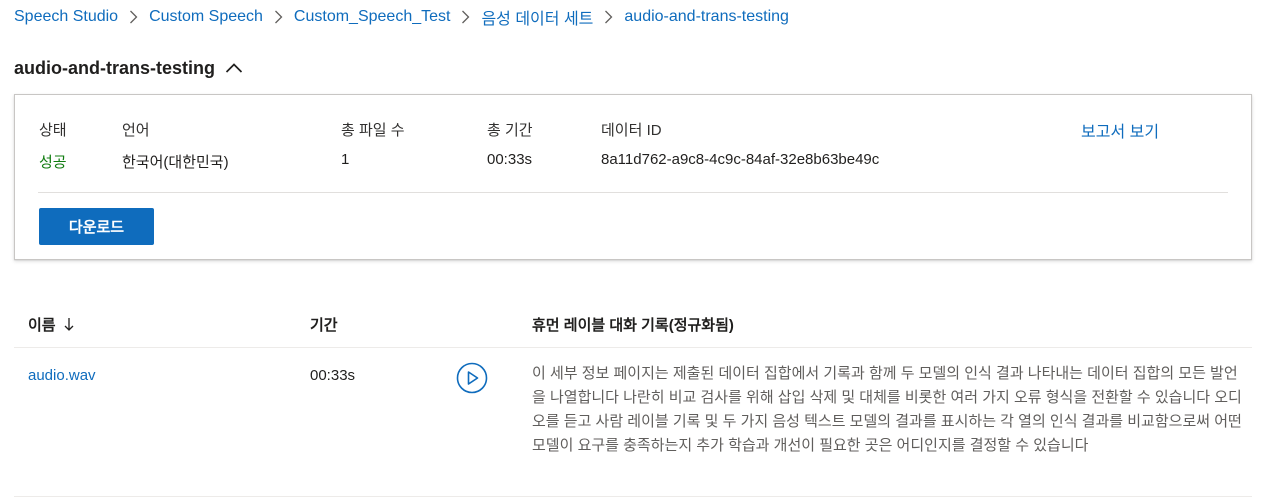 This screenshot has height=499, width=1263. I want to click on table-header-divider, so click(633, 347).